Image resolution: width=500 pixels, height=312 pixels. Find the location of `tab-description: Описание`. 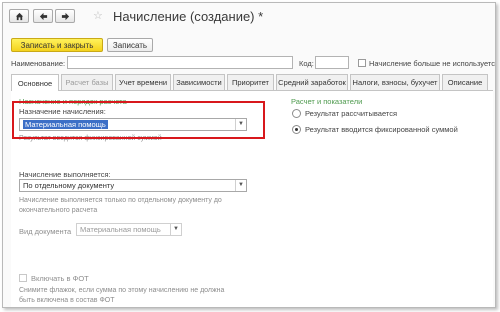

tab-description: Описание is located at coordinates (465, 82).